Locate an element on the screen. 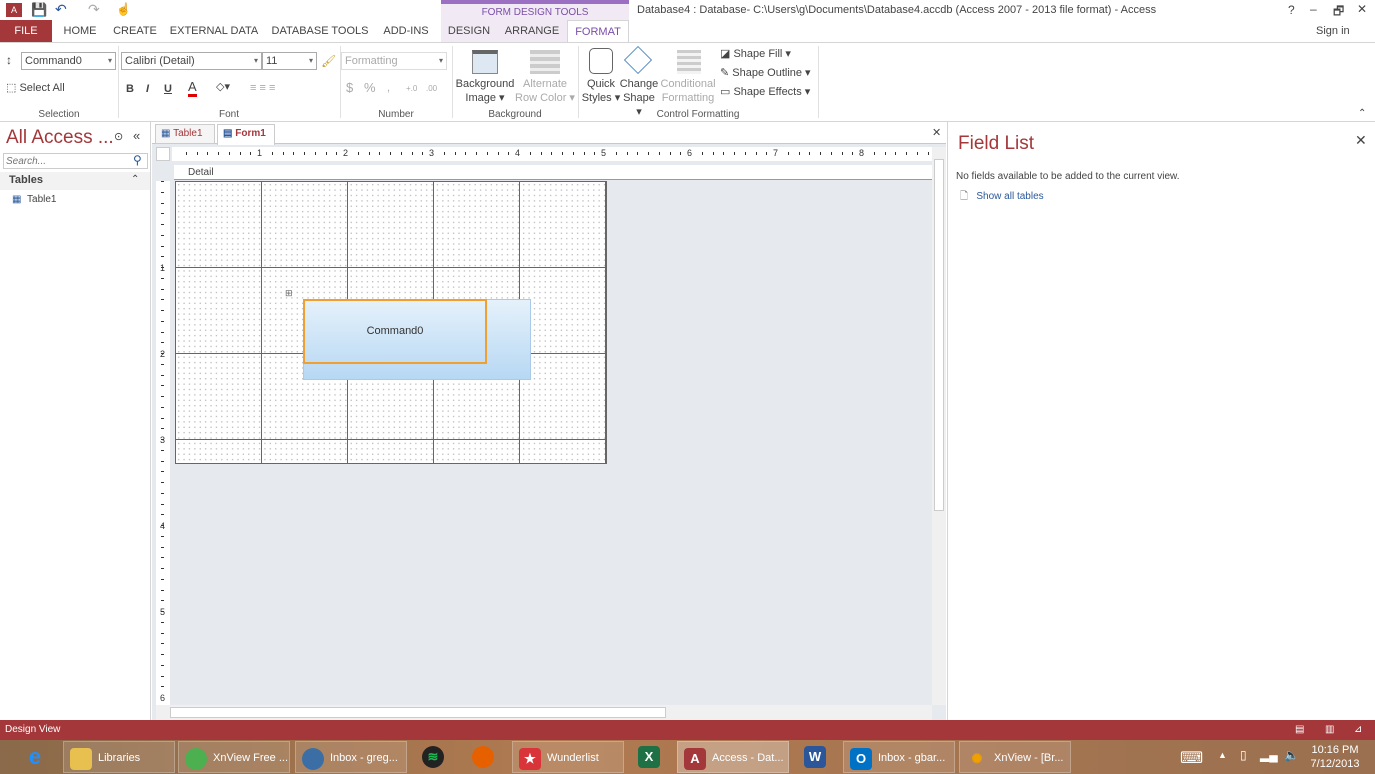 Image resolution: width=1375 pixels, height=774 pixels. network-icon: ▂▄ is located at coordinates (1269, 755).